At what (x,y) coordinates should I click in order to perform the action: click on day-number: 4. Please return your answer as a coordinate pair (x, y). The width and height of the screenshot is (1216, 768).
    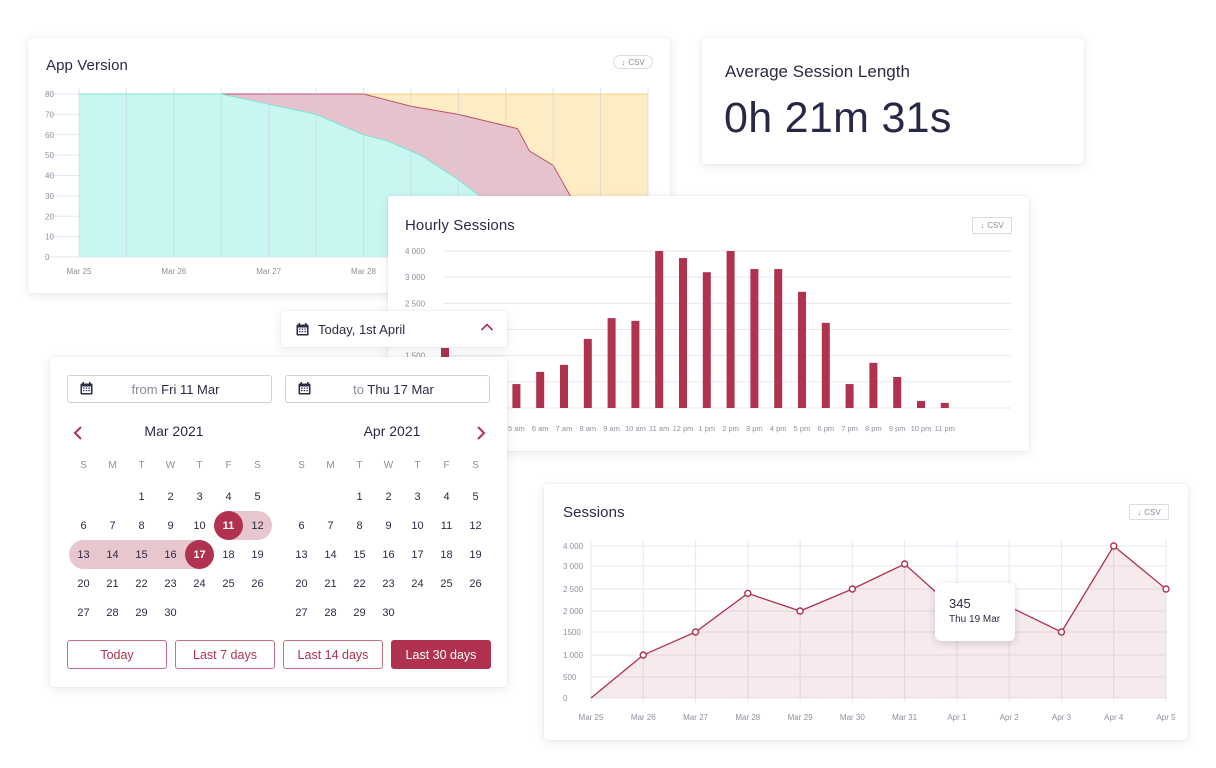
    Looking at the image, I should click on (446, 496).